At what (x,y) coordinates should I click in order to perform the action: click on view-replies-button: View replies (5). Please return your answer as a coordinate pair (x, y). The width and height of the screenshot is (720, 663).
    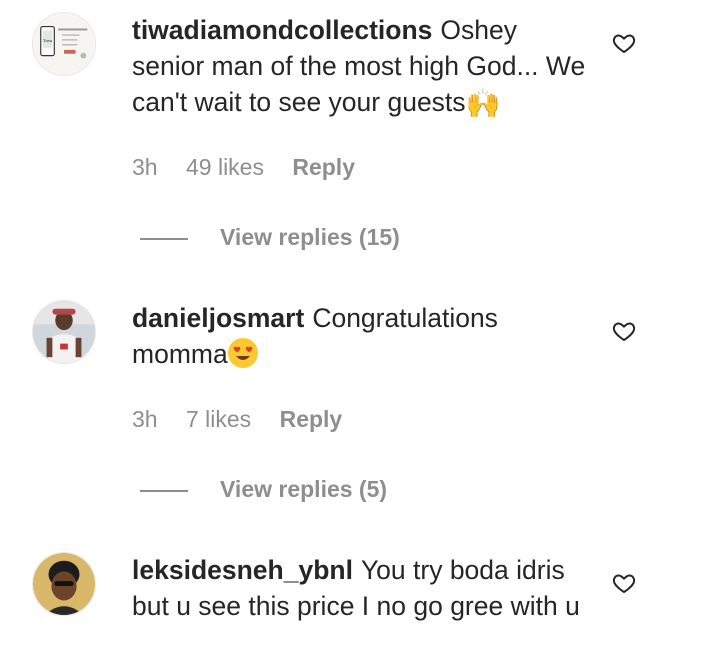
    Looking at the image, I should click on (263, 489).